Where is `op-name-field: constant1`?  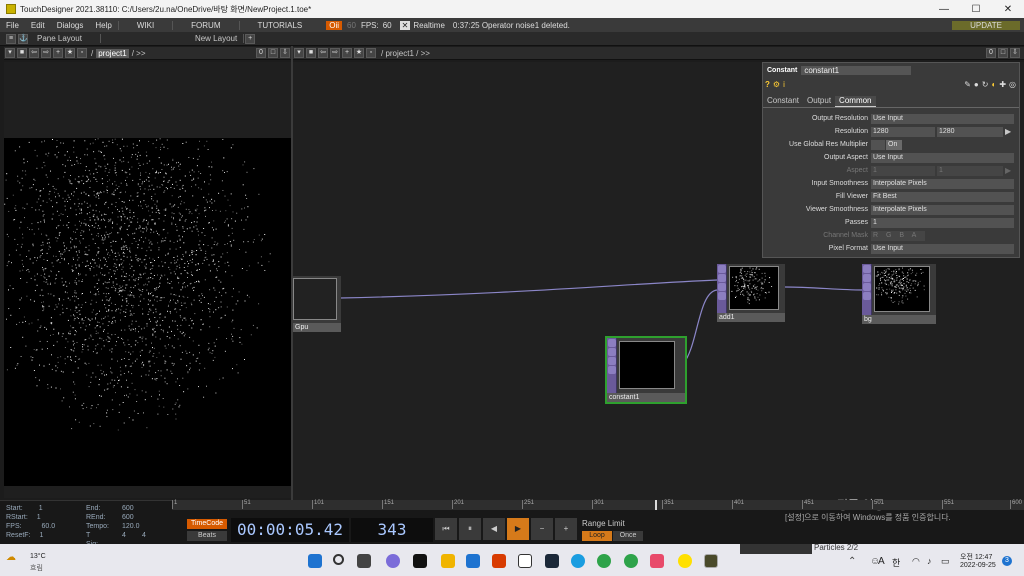
op-name-field: constant1 is located at coordinates (856, 70).